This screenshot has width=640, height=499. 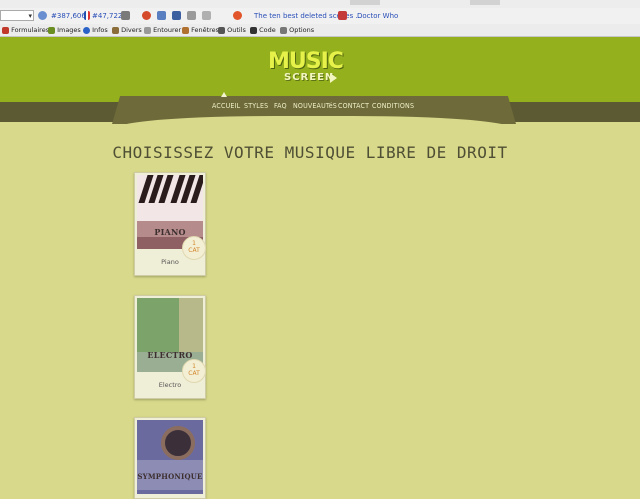 I want to click on tools-icon, so click(x=221, y=30).